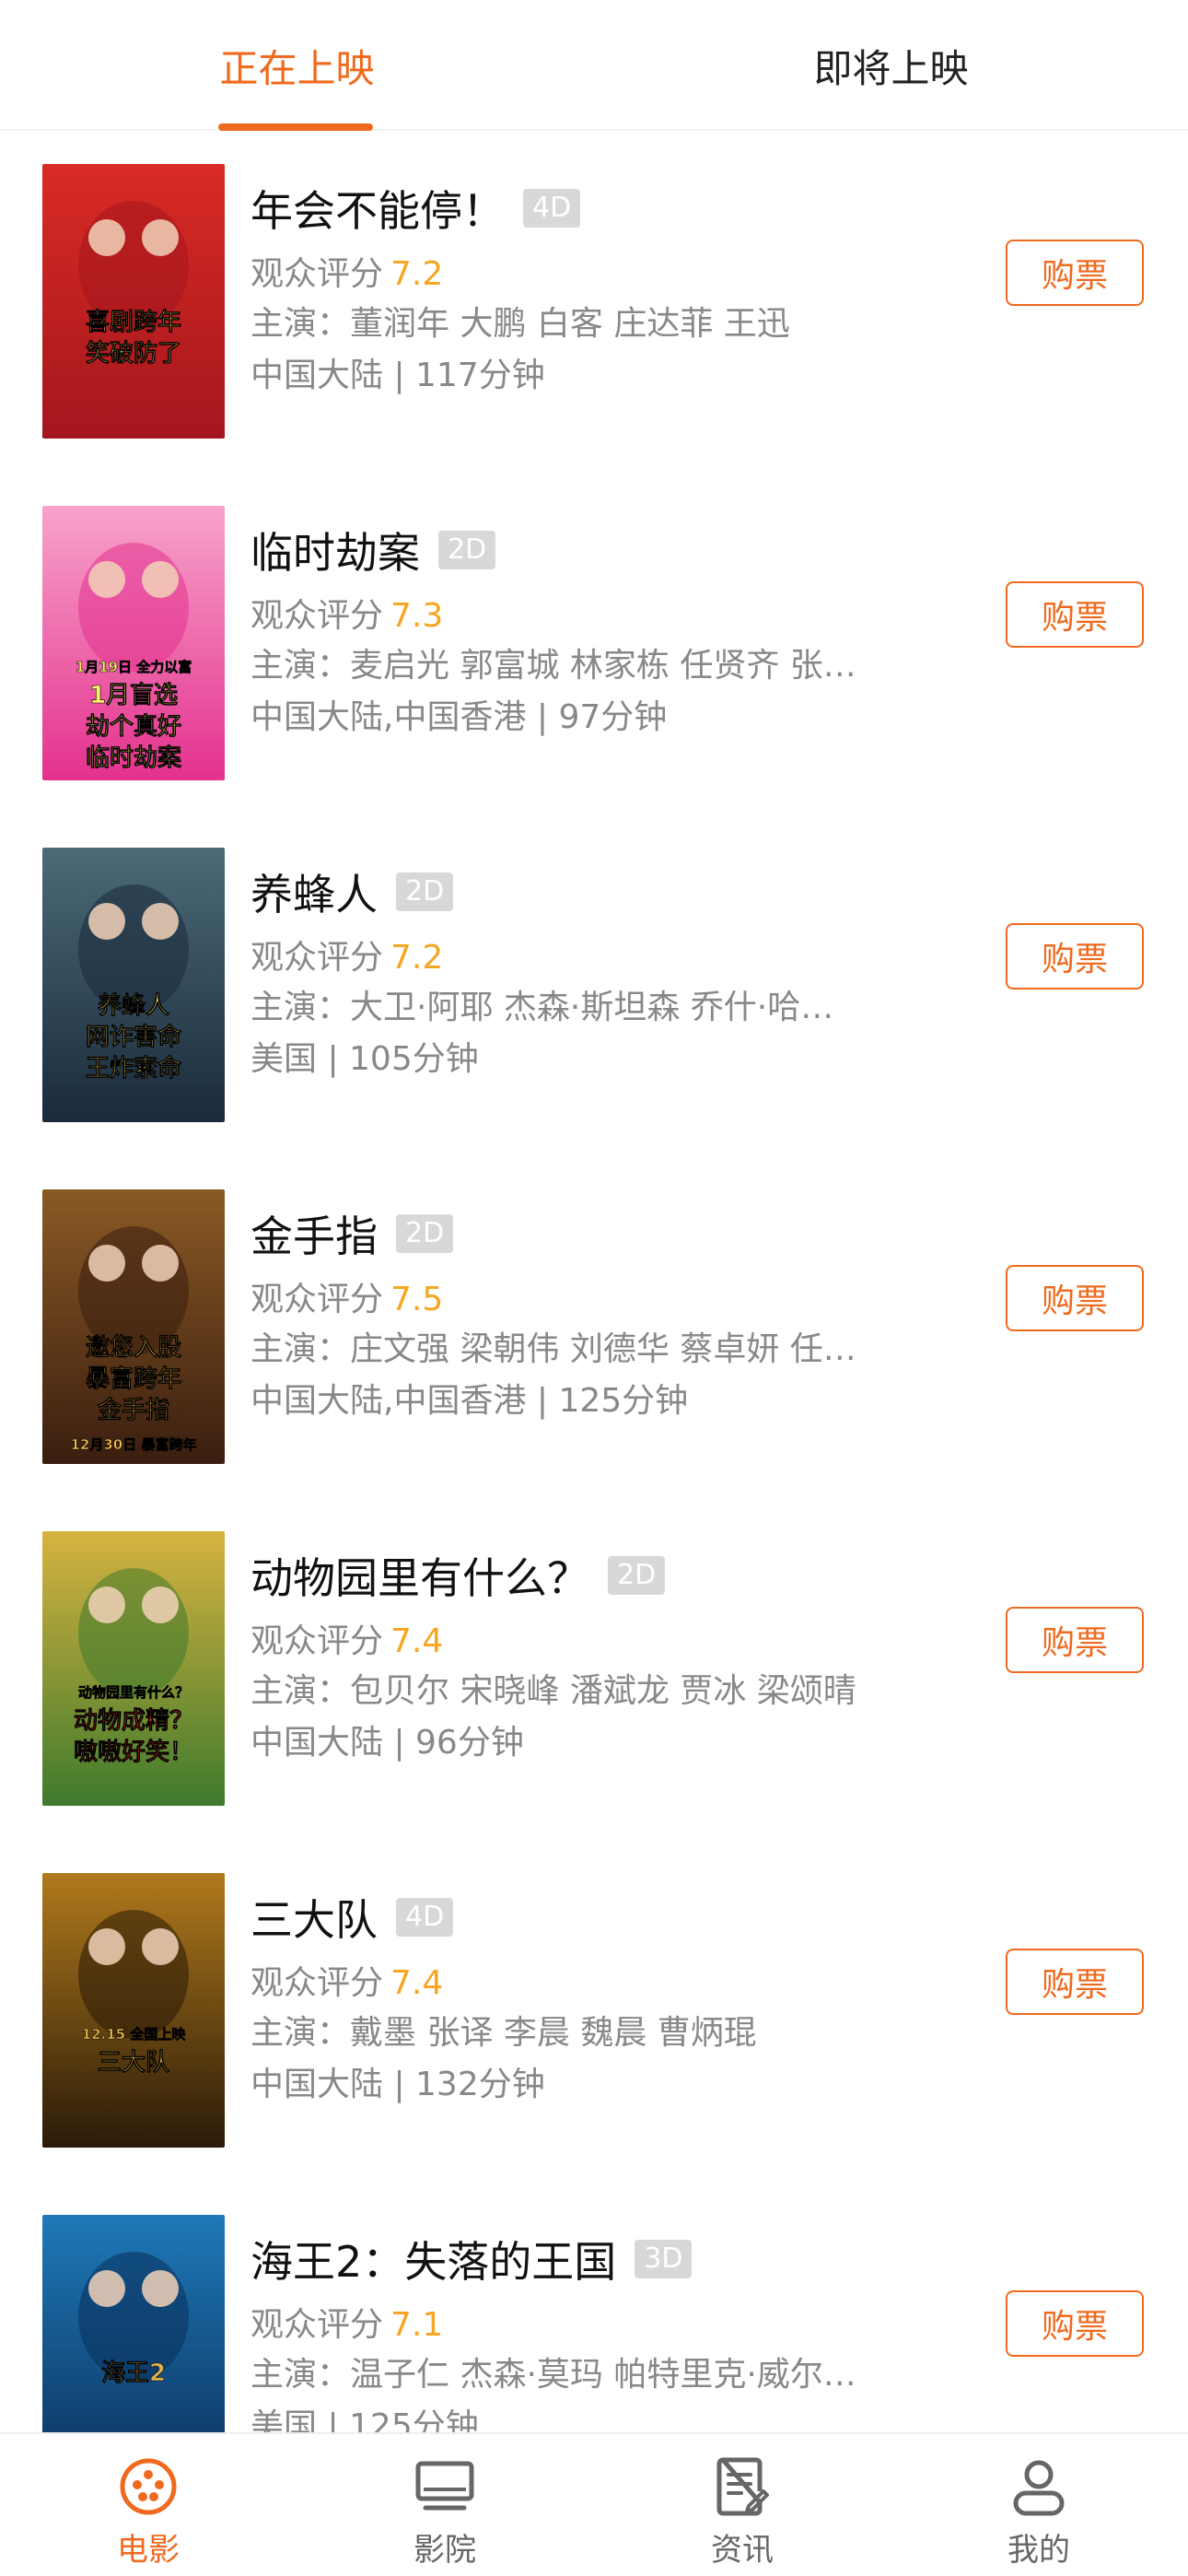  Describe the element at coordinates (469, 1401) in the screenshot. I see `movie-region-duration: 中国大陆,中国香港 | 125分钟` at that location.